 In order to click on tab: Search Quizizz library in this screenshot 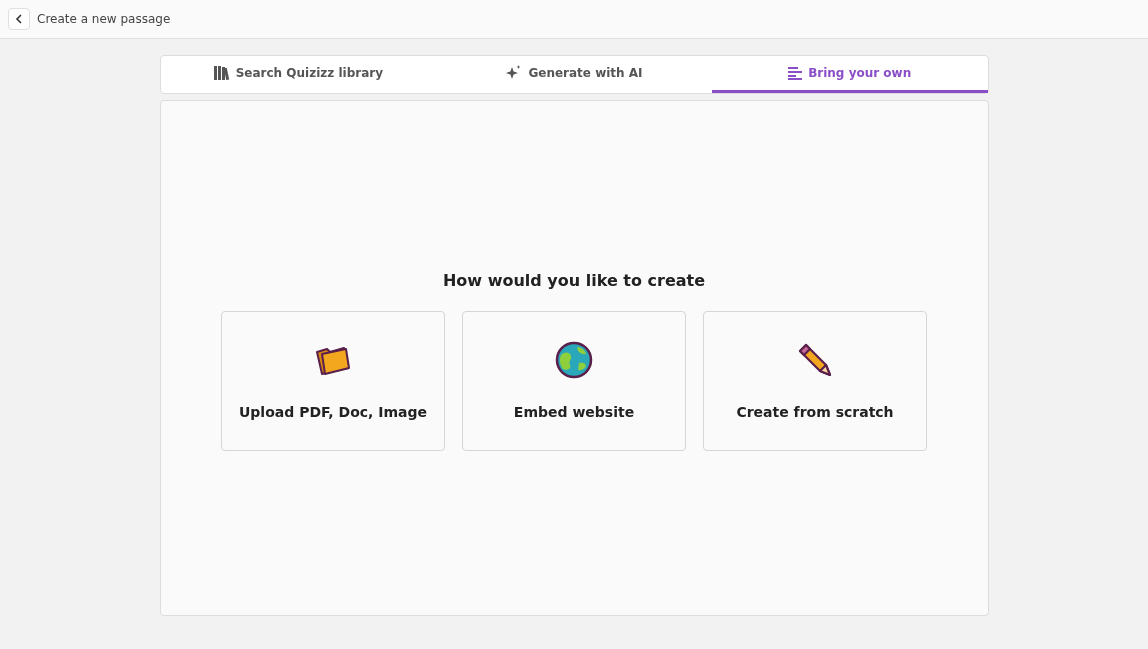, I will do `click(298, 74)`.